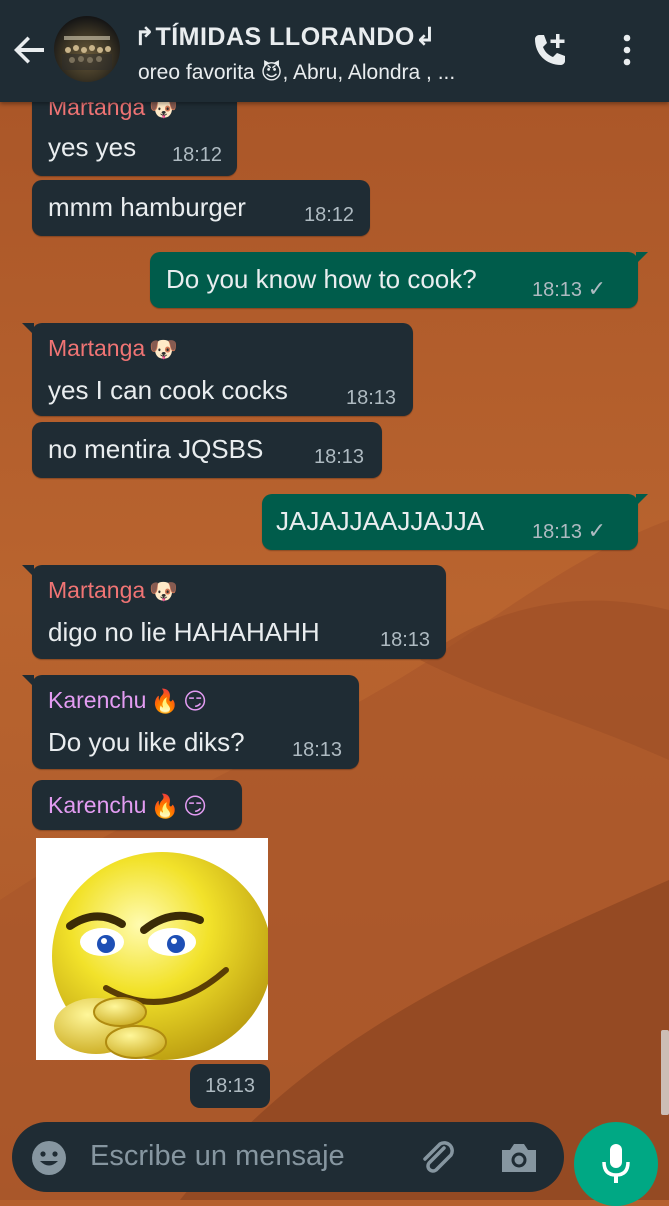  I want to click on group-avatar, so click(87, 49).